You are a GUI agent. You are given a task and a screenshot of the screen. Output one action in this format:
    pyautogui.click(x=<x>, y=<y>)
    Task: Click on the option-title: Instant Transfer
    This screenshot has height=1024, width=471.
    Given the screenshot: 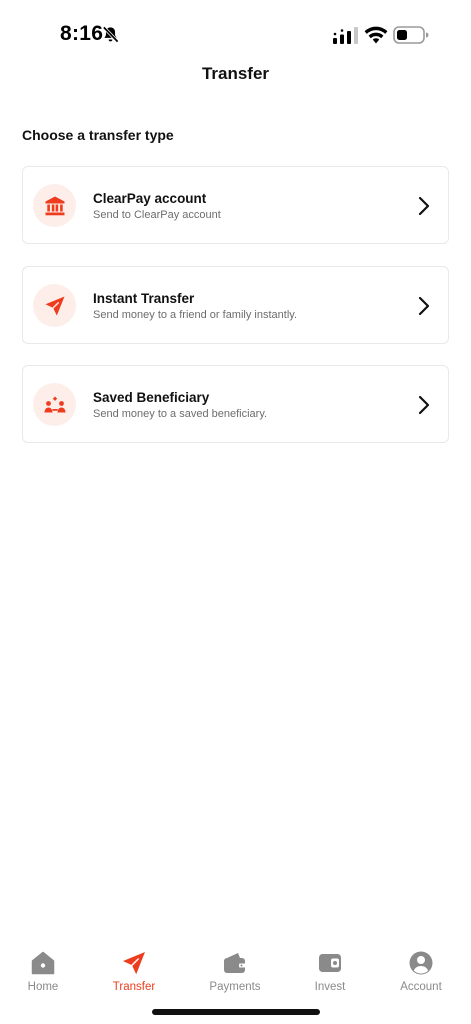 What is the action you would take?
    pyautogui.click(x=144, y=298)
    